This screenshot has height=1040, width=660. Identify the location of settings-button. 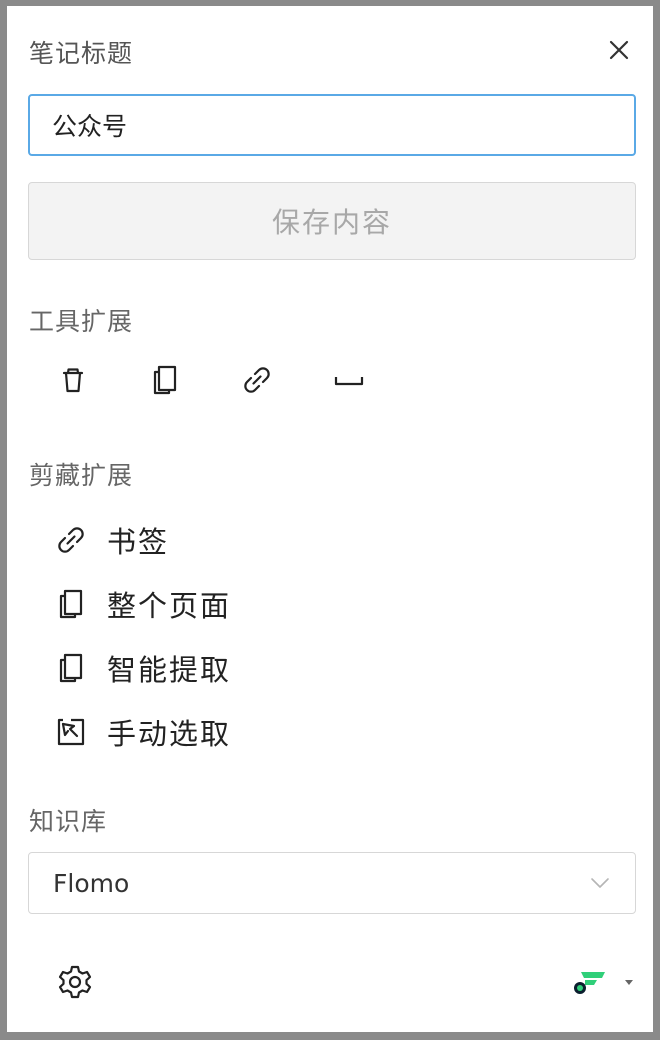
(75, 982).